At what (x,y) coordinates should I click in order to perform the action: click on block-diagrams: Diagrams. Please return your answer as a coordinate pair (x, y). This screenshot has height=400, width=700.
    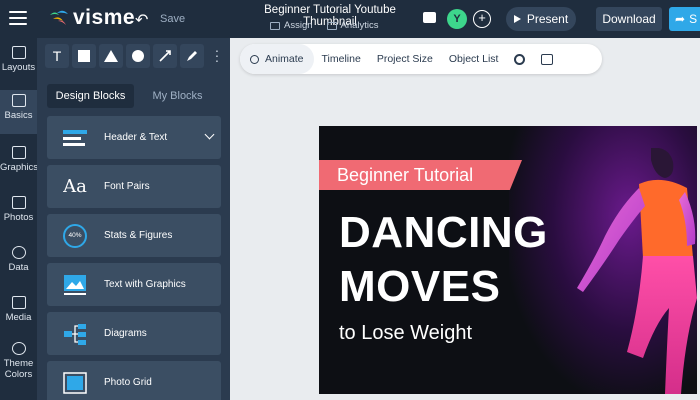
    Looking at the image, I should click on (134, 333).